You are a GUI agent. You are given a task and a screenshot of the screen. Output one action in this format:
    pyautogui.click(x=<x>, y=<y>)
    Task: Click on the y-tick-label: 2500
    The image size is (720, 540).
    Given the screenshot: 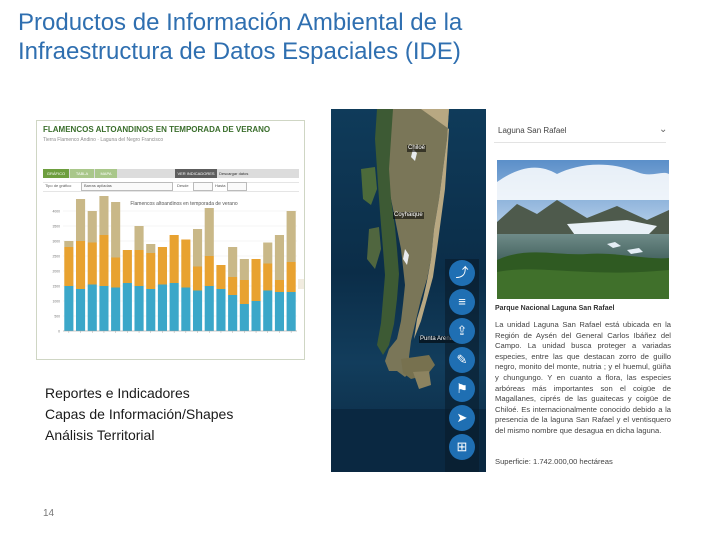 What is the action you would take?
    pyautogui.click(x=56, y=257)
    